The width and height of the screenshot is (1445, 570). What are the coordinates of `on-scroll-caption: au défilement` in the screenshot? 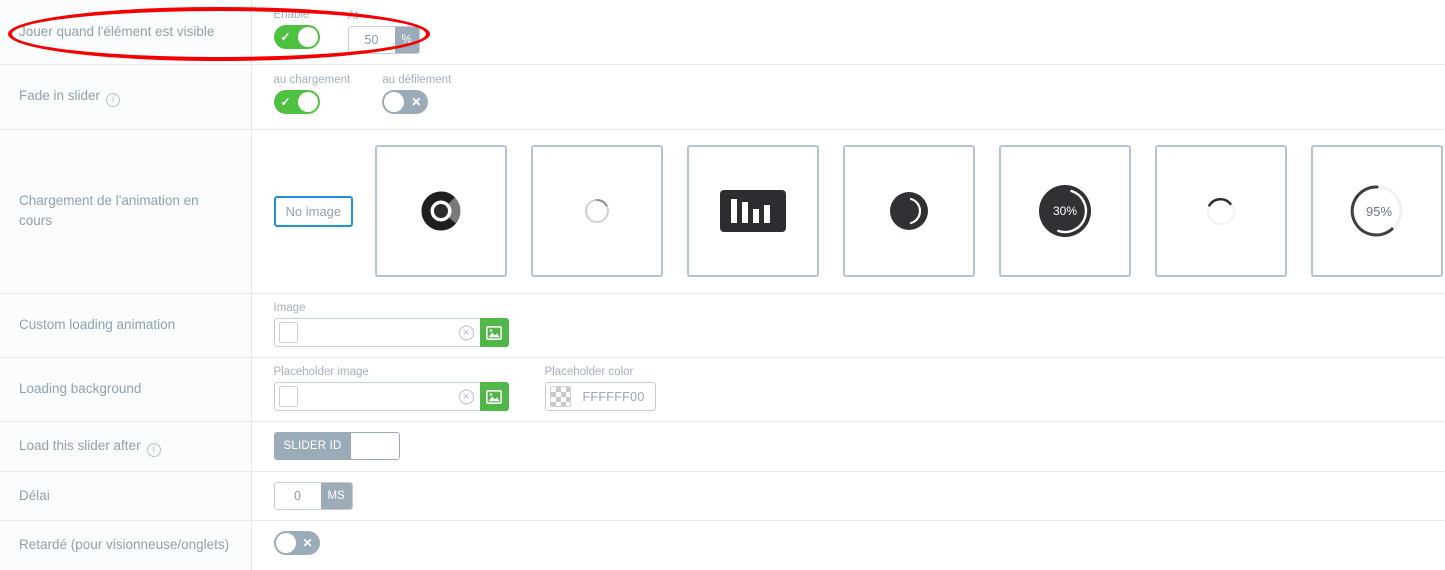 It's located at (417, 80).